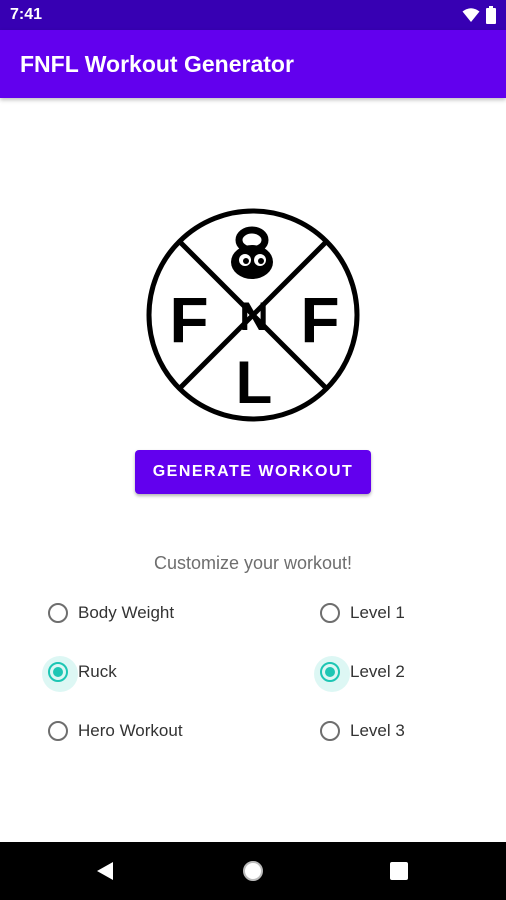 The width and height of the screenshot is (506, 900). I want to click on recents-icon, so click(399, 871).